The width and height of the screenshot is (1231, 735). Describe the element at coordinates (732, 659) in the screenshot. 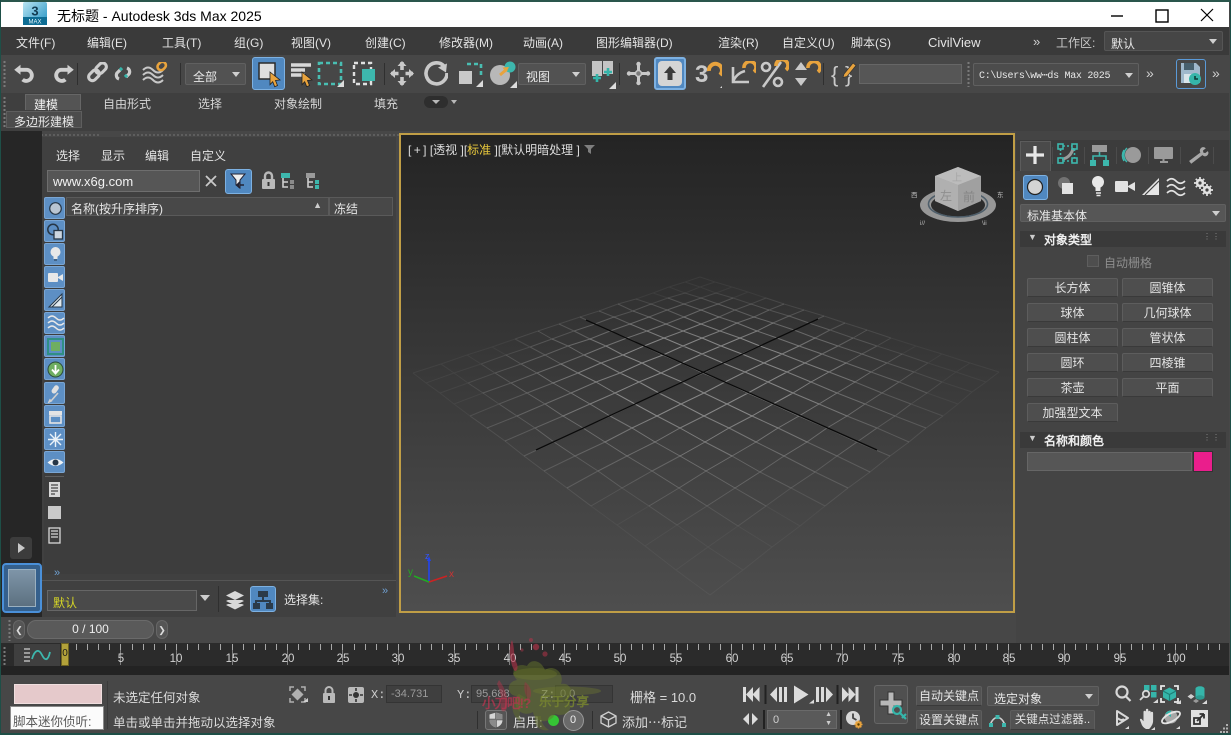

I see `svg-text: 60` at that location.